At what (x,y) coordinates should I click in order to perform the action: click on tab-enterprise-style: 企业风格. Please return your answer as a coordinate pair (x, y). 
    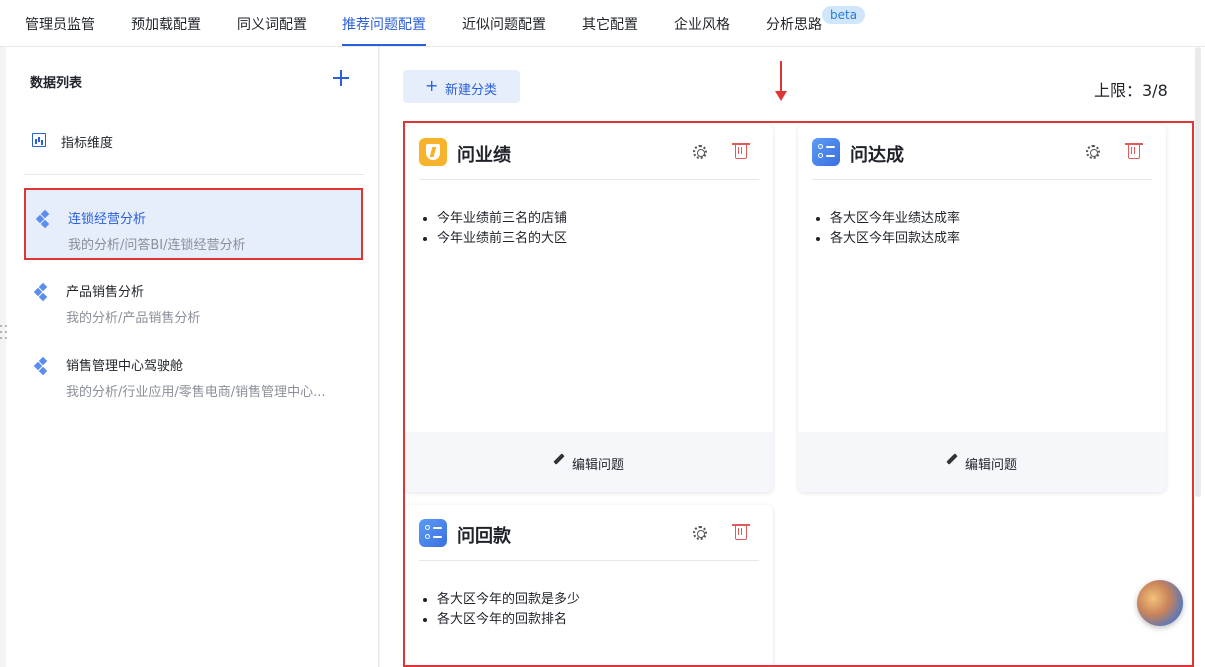
    Looking at the image, I should click on (702, 24).